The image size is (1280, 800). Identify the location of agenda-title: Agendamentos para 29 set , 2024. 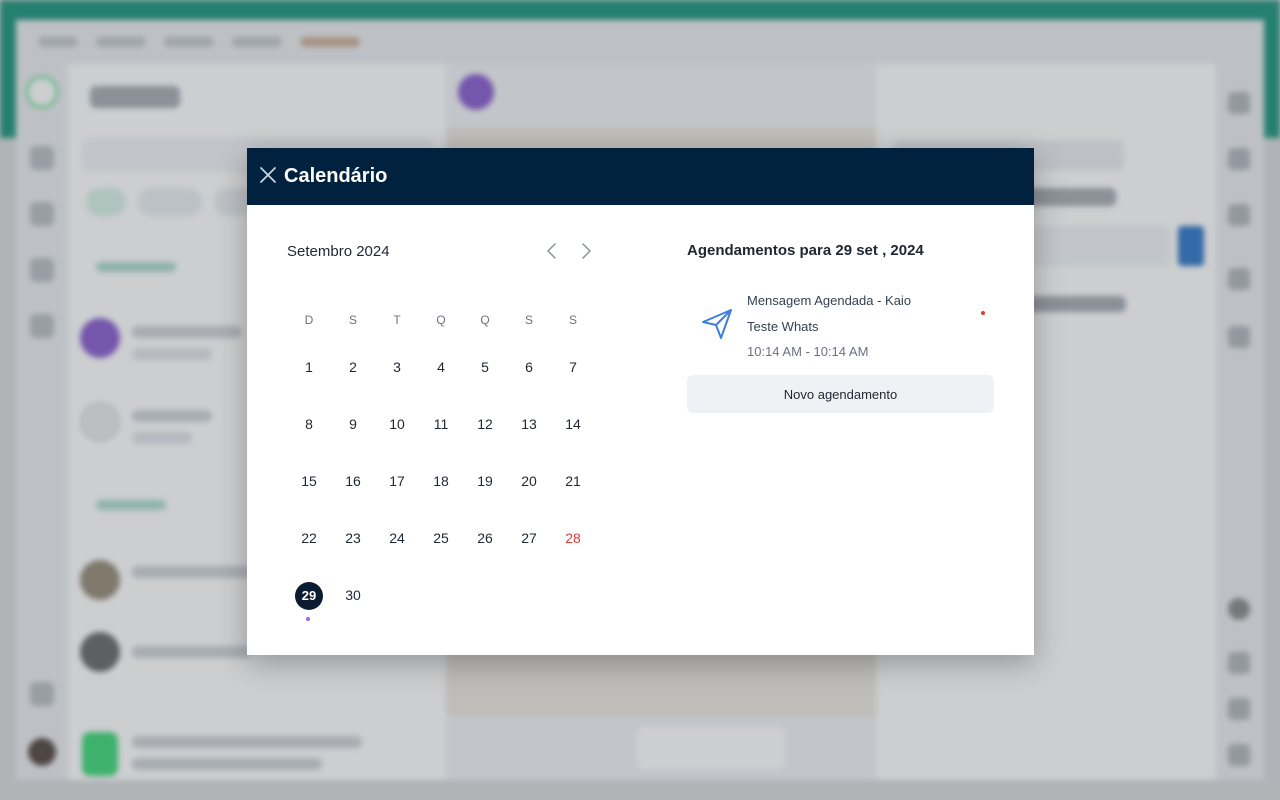
(805, 250).